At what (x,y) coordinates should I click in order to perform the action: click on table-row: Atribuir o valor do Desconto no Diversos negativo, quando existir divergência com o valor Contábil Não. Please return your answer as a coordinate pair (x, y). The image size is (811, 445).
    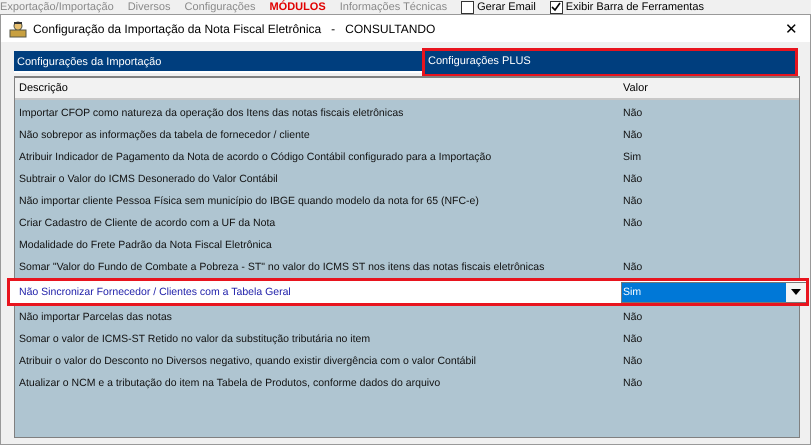
    Looking at the image, I should click on (407, 361).